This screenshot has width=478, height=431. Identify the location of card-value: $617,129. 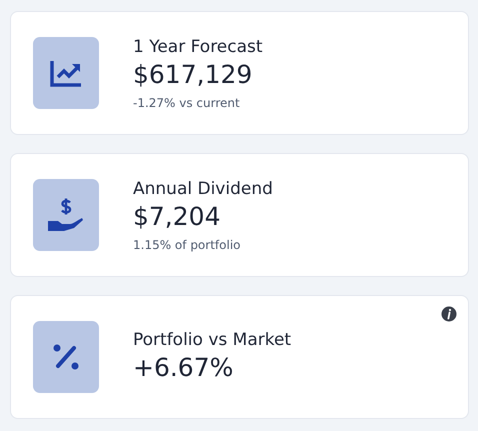
(193, 75).